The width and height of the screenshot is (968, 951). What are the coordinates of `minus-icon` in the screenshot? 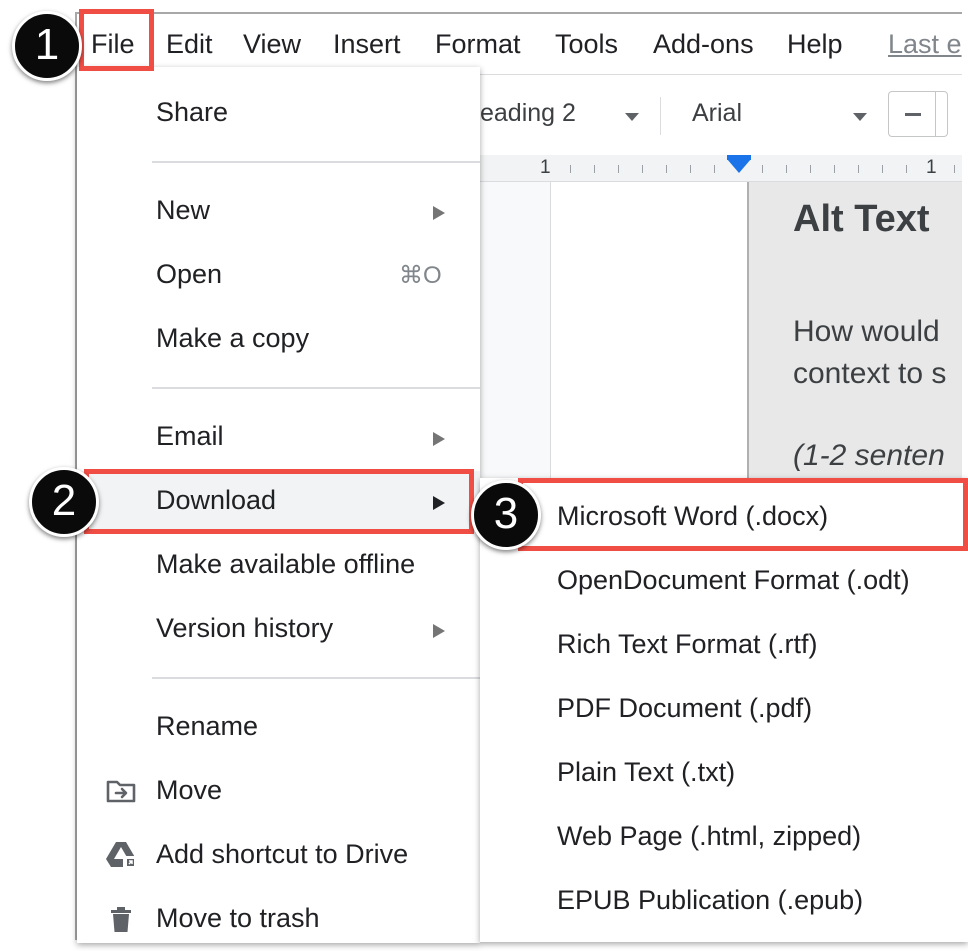 It's located at (913, 114).